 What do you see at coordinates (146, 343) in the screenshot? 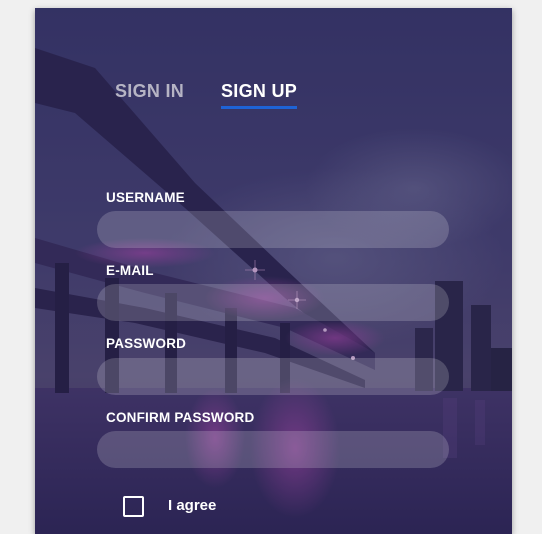
I see `password-label: PASSWORD` at bounding box center [146, 343].